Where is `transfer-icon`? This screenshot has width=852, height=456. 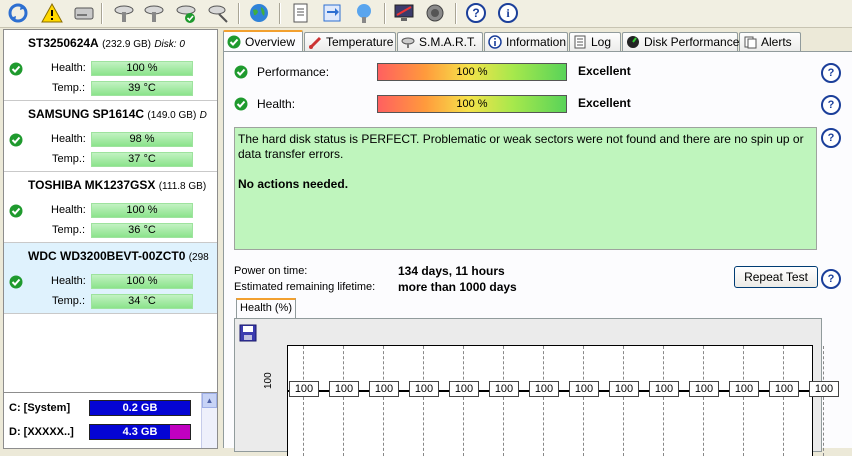 transfer-icon is located at coordinates (332, 13).